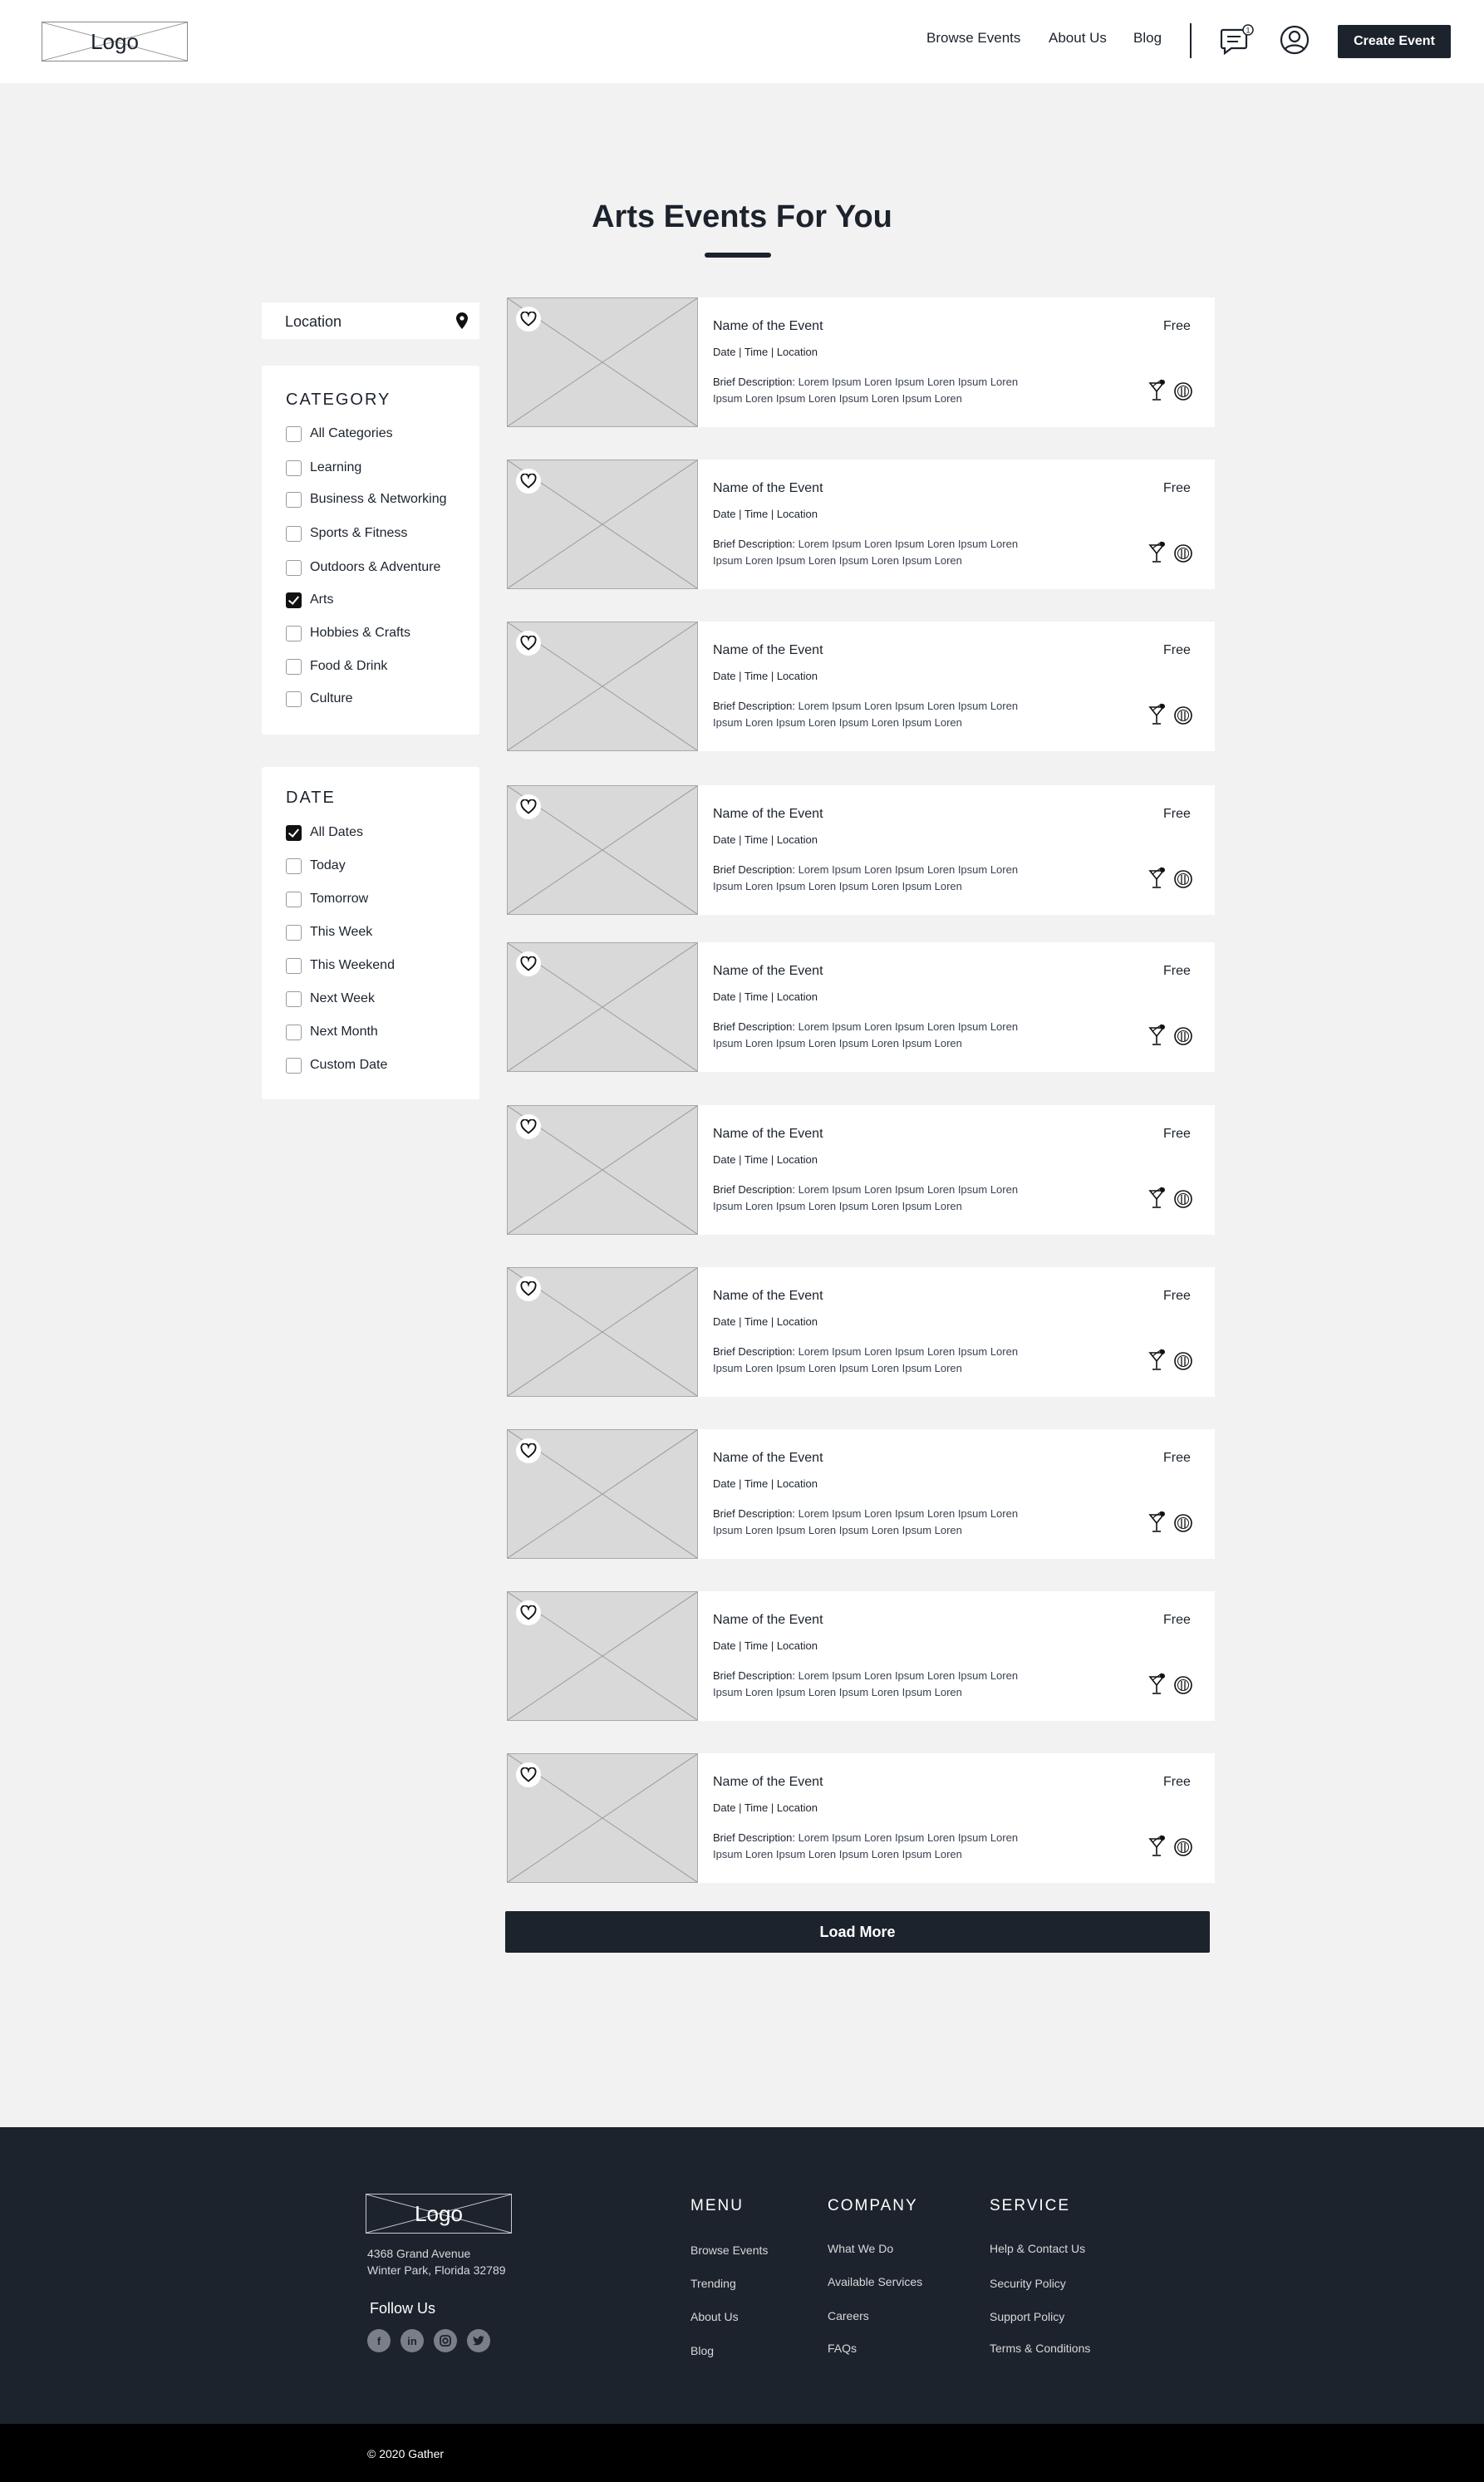 This screenshot has width=1484, height=2482. What do you see at coordinates (860, 2248) in the screenshot?
I see `footer-link-what-we-do: What We Do` at bounding box center [860, 2248].